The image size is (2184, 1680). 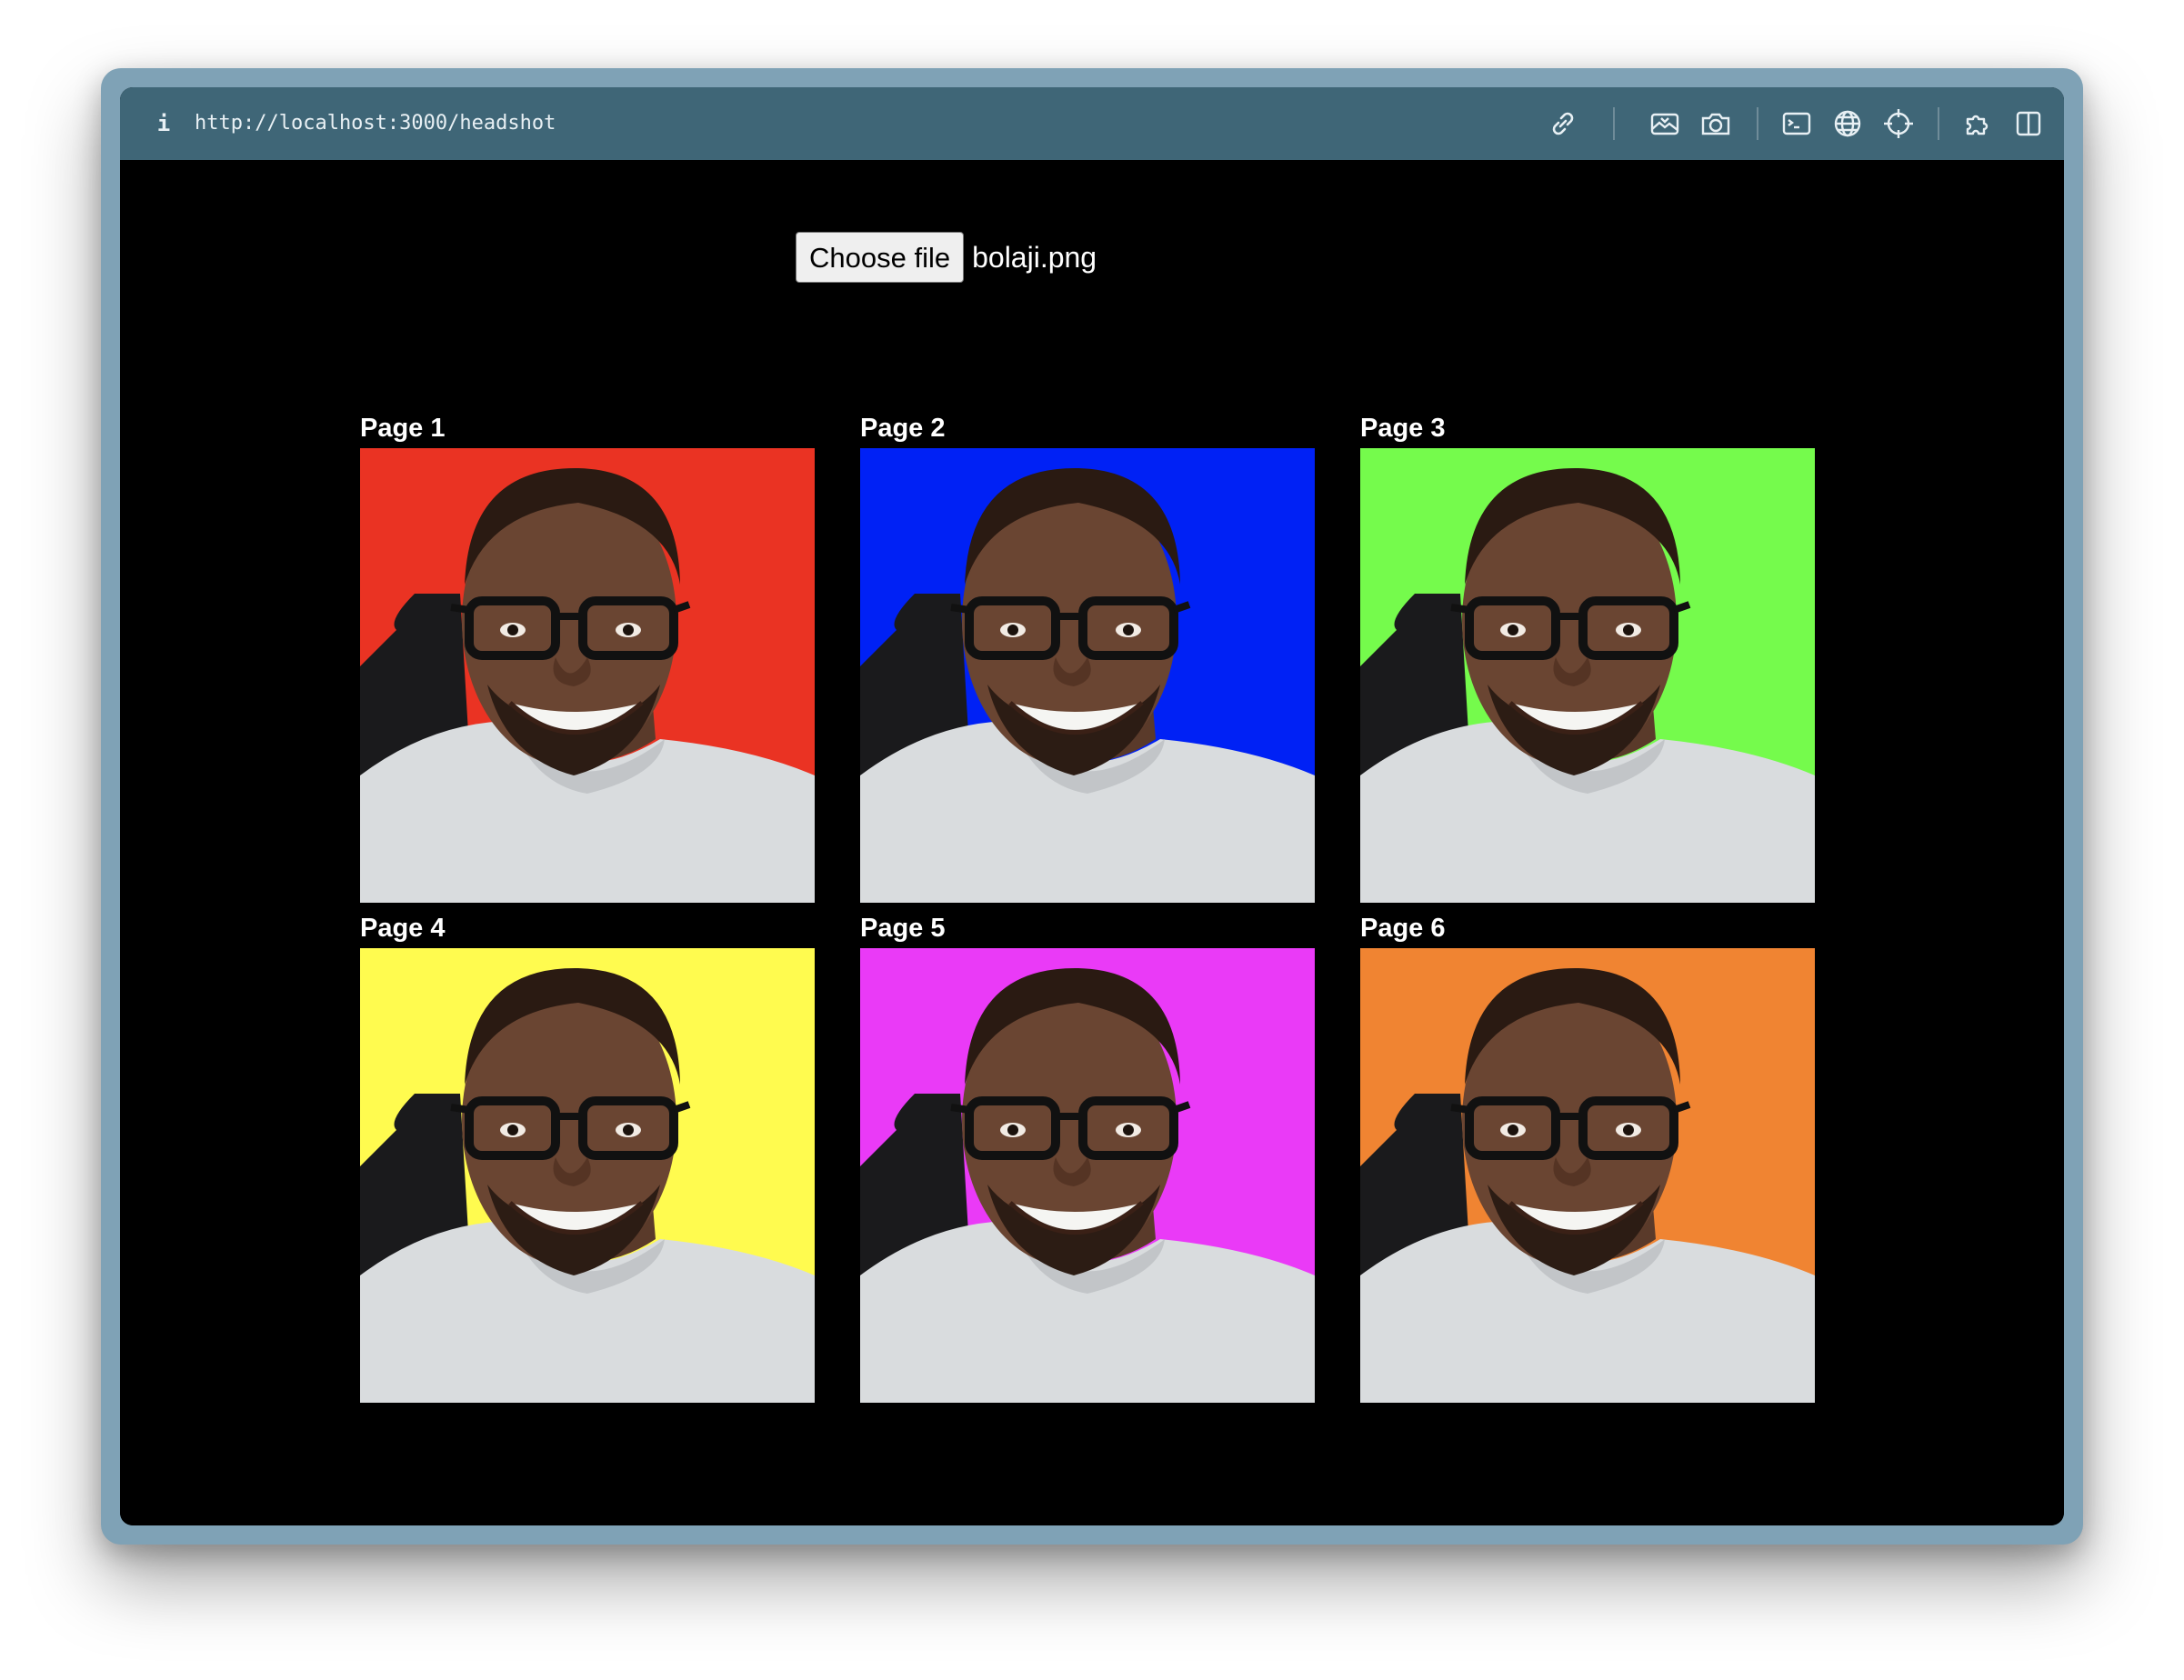 What do you see at coordinates (1403, 428) in the screenshot?
I see `page-label: Page 3` at bounding box center [1403, 428].